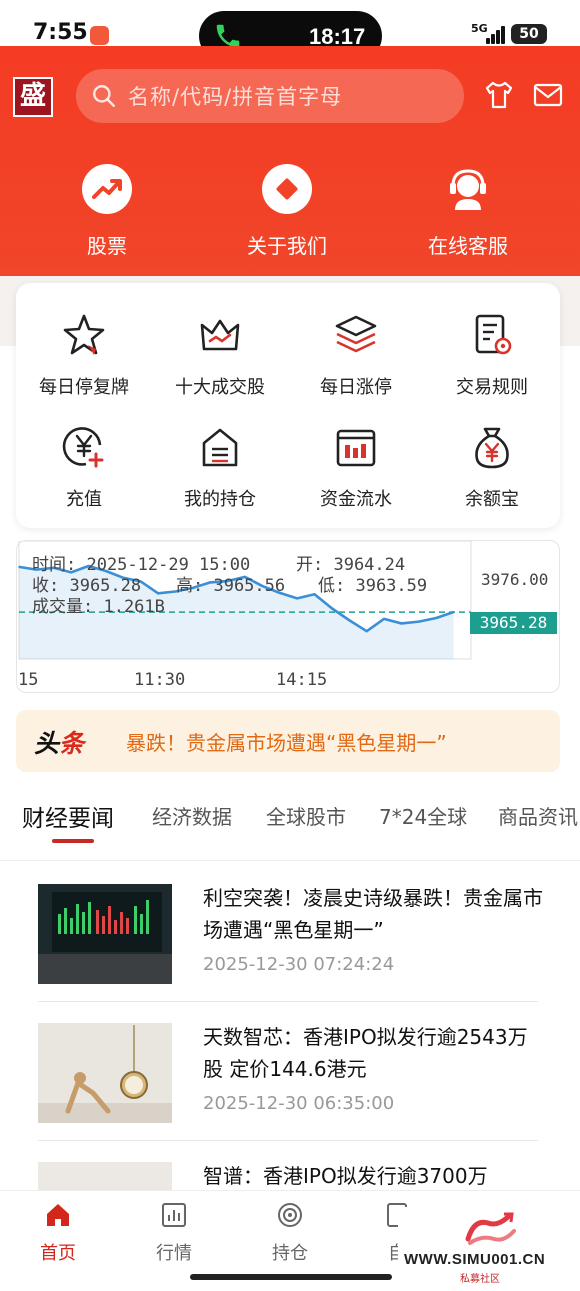 The image size is (580, 1291). I want to click on chart-high: 高: 3965.56, so click(231, 586).